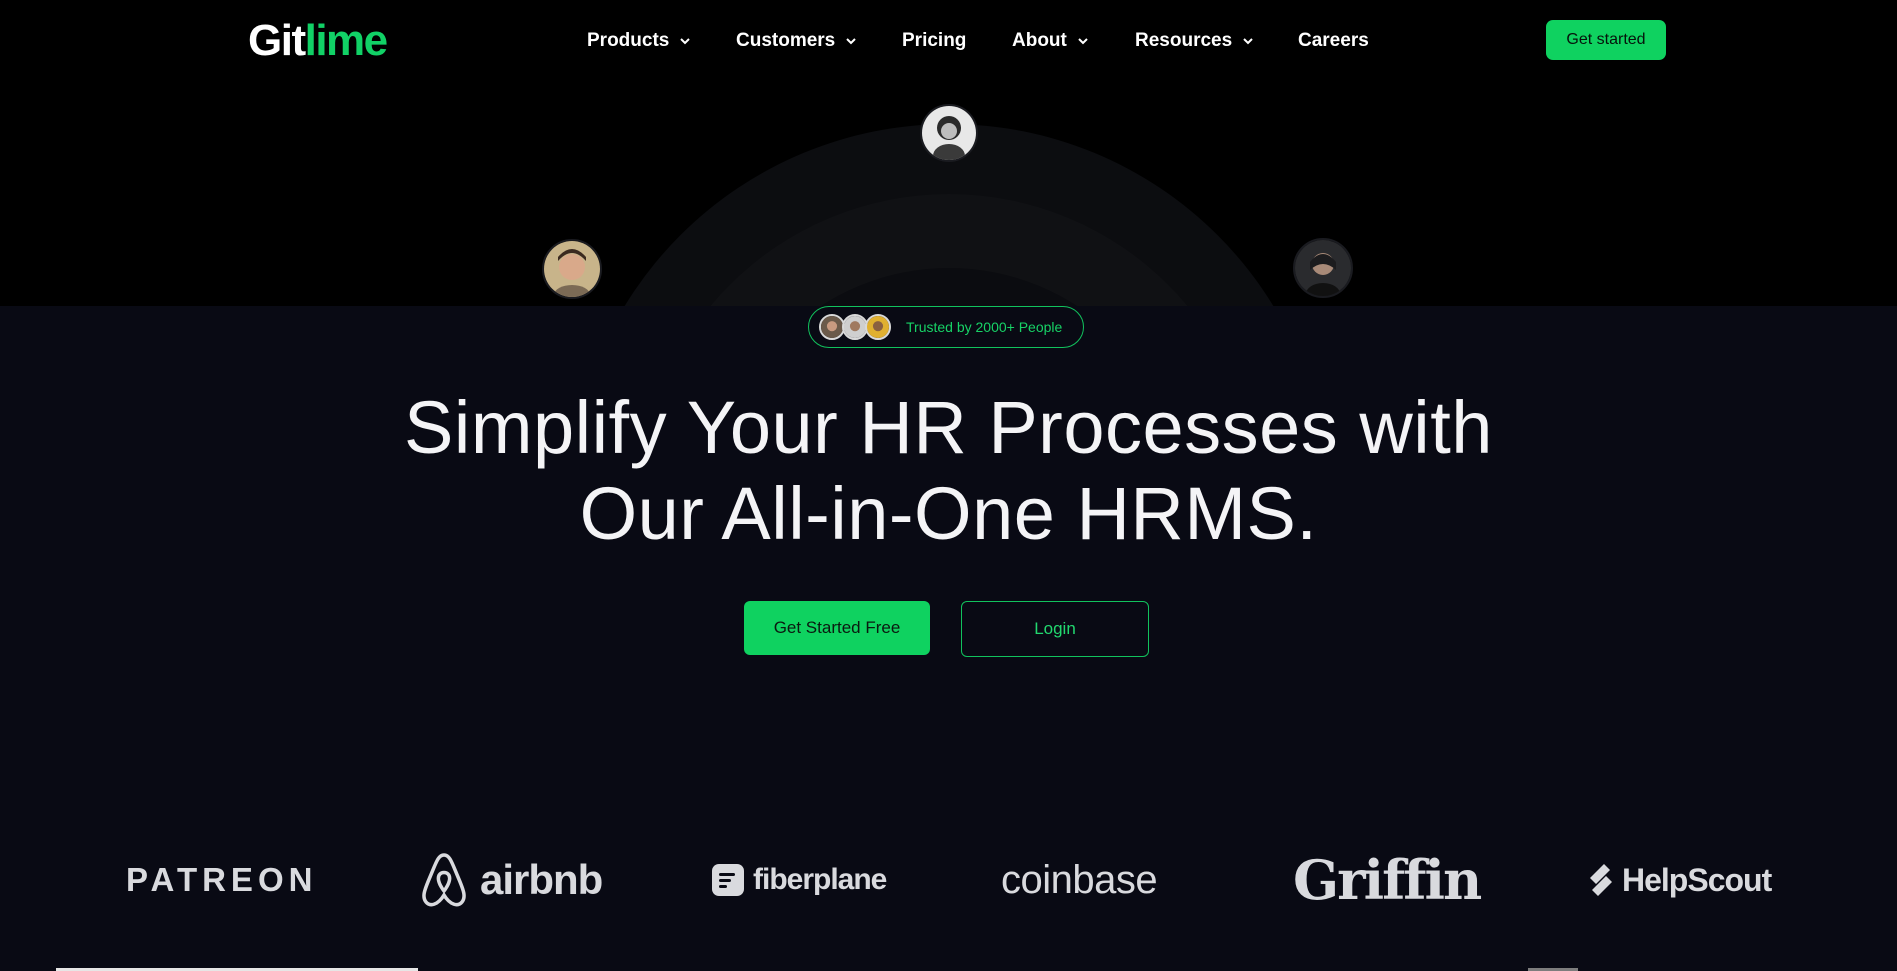 Image resolution: width=1897 pixels, height=971 pixels. What do you see at coordinates (444, 880) in the screenshot?
I see `airbnb-icon` at bounding box center [444, 880].